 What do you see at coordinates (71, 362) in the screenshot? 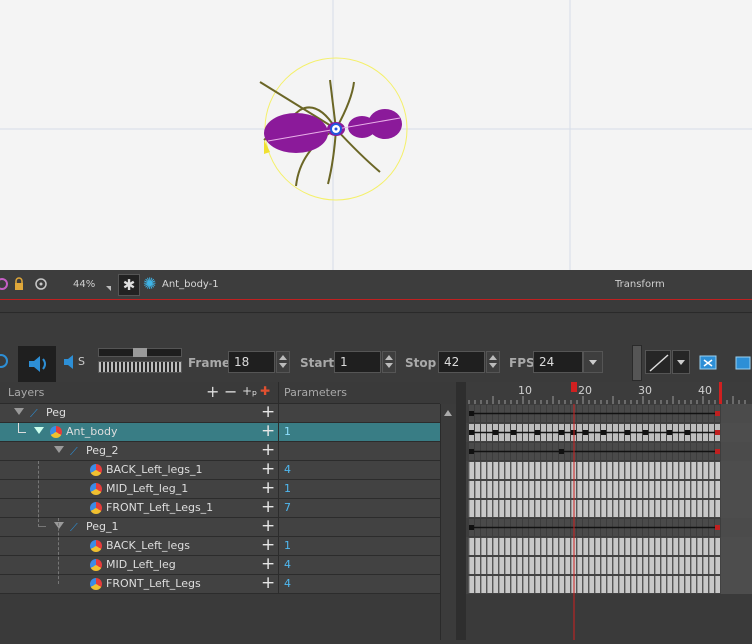
I see `sound-scrub-icon` at bounding box center [71, 362].